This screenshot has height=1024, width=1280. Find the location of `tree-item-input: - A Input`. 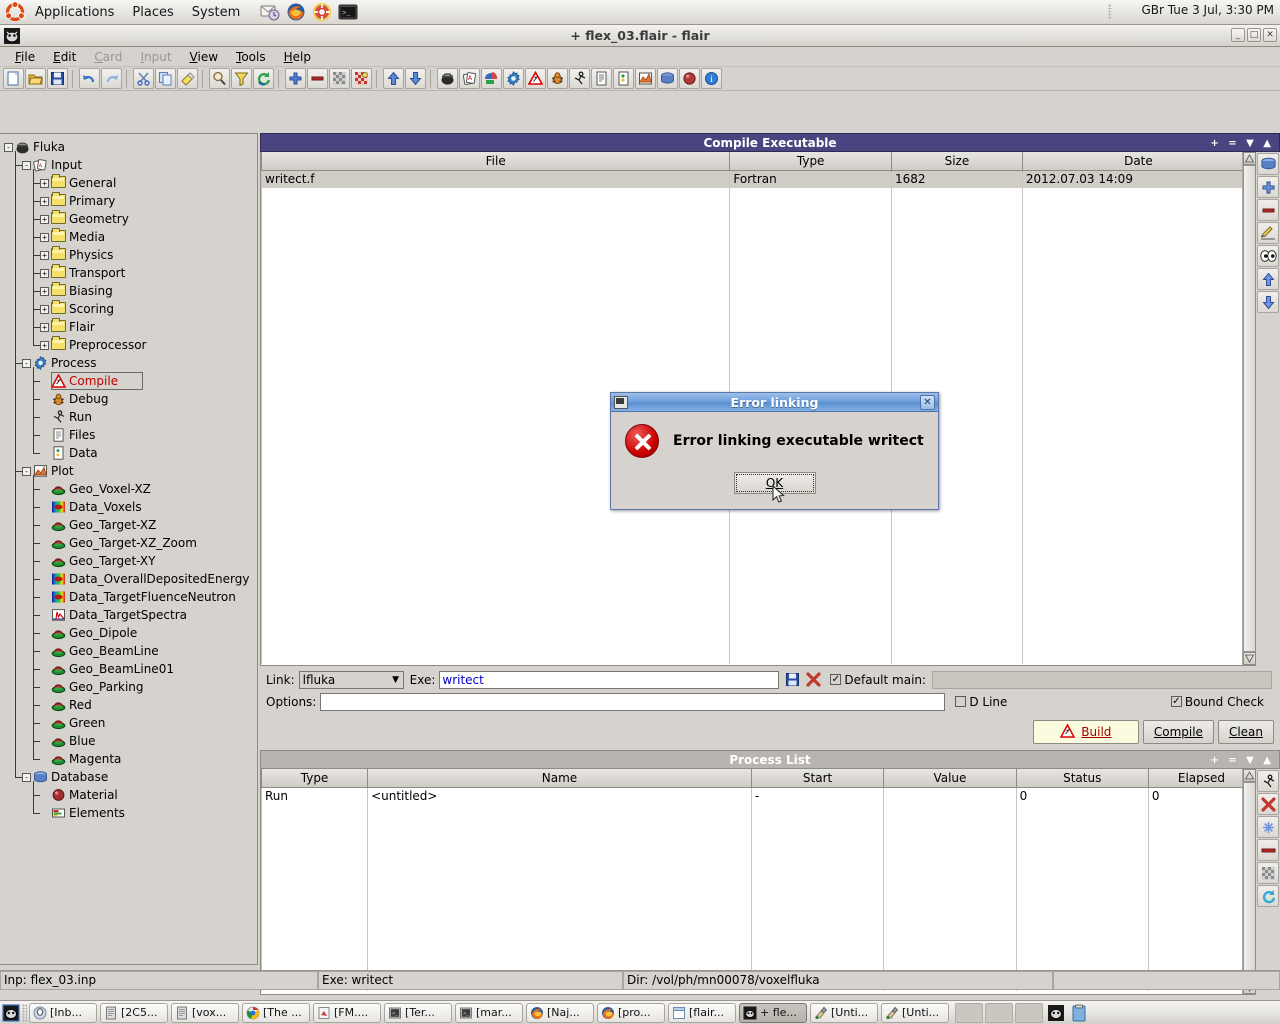

tree-item-input: - A Input is located at coordinates (130, 165).